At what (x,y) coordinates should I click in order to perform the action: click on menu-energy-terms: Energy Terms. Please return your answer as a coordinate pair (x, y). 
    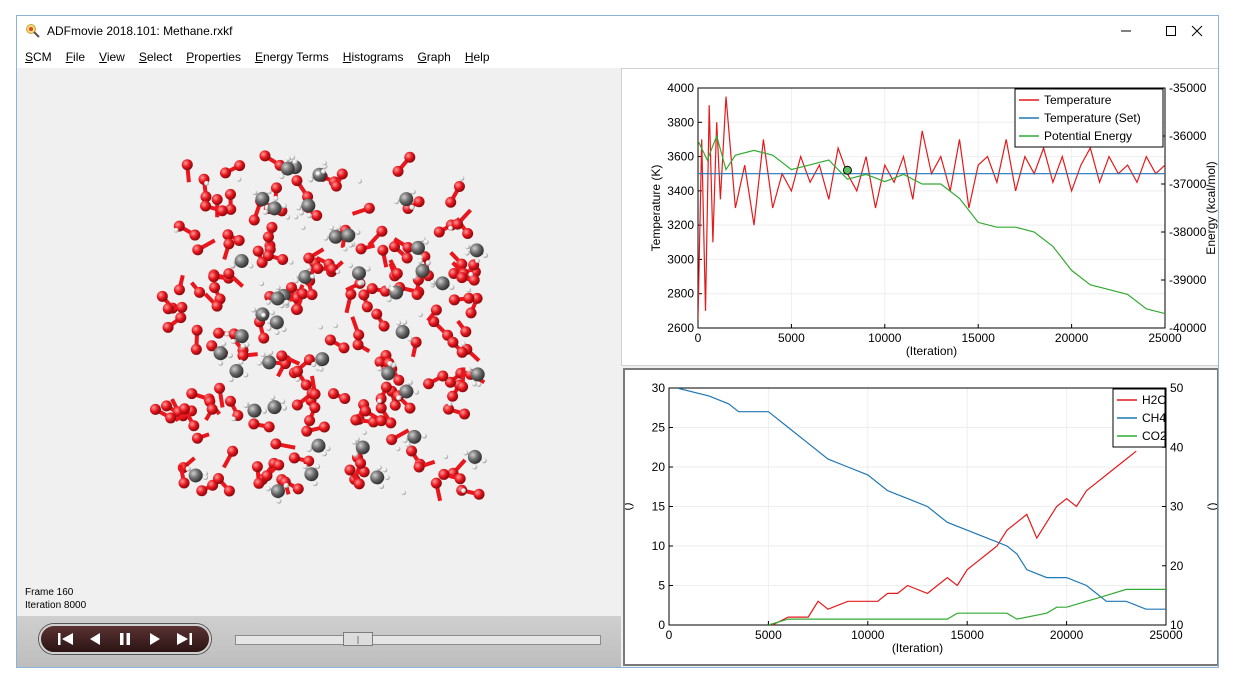
    Looking at the image, I should click on (292, 57).